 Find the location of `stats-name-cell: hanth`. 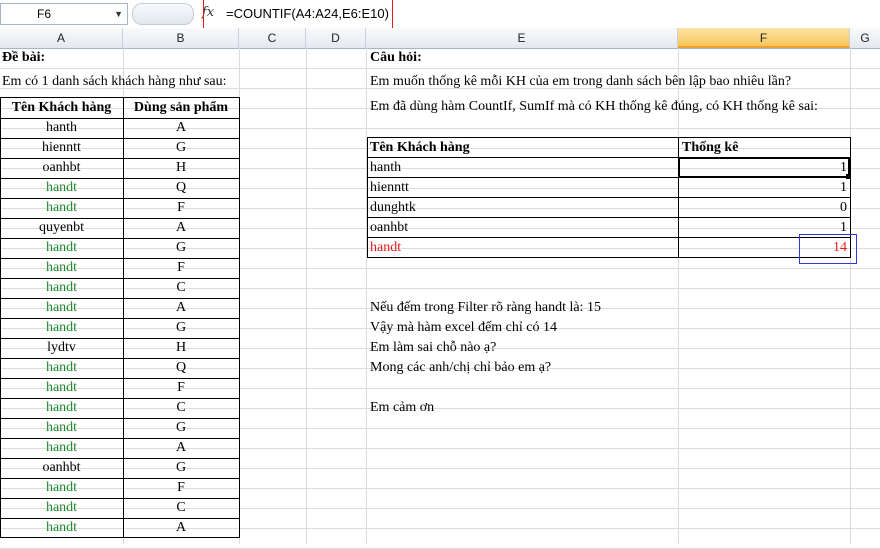

stats-name-cell: hanth is located at coordinates (385, 168).